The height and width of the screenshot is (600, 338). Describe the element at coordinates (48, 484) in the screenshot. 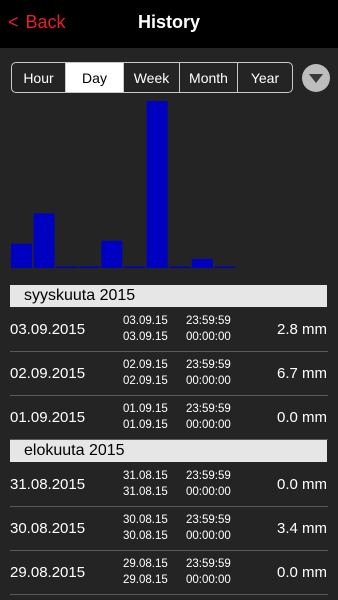

I see `row-date: 31.08.2015` at that location.